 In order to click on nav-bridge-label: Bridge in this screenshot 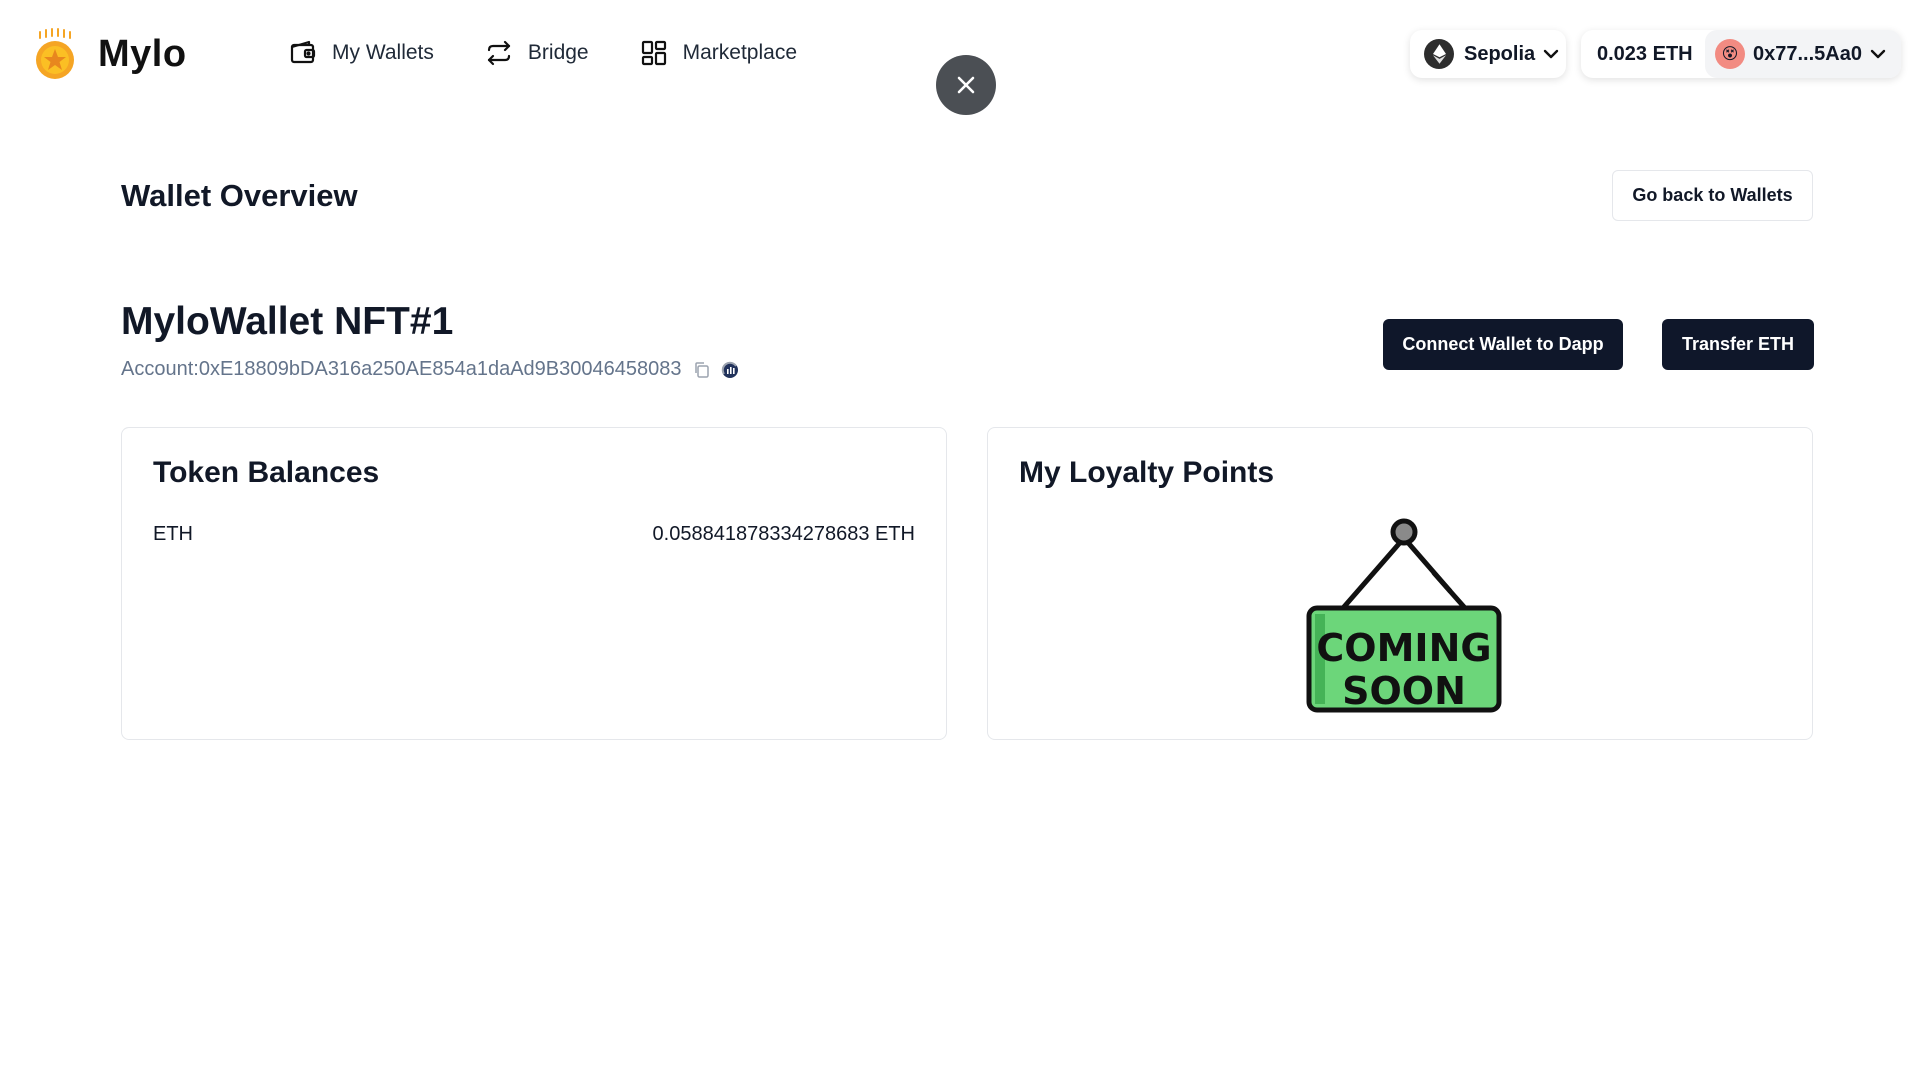, I will do `click(558, 52)`.